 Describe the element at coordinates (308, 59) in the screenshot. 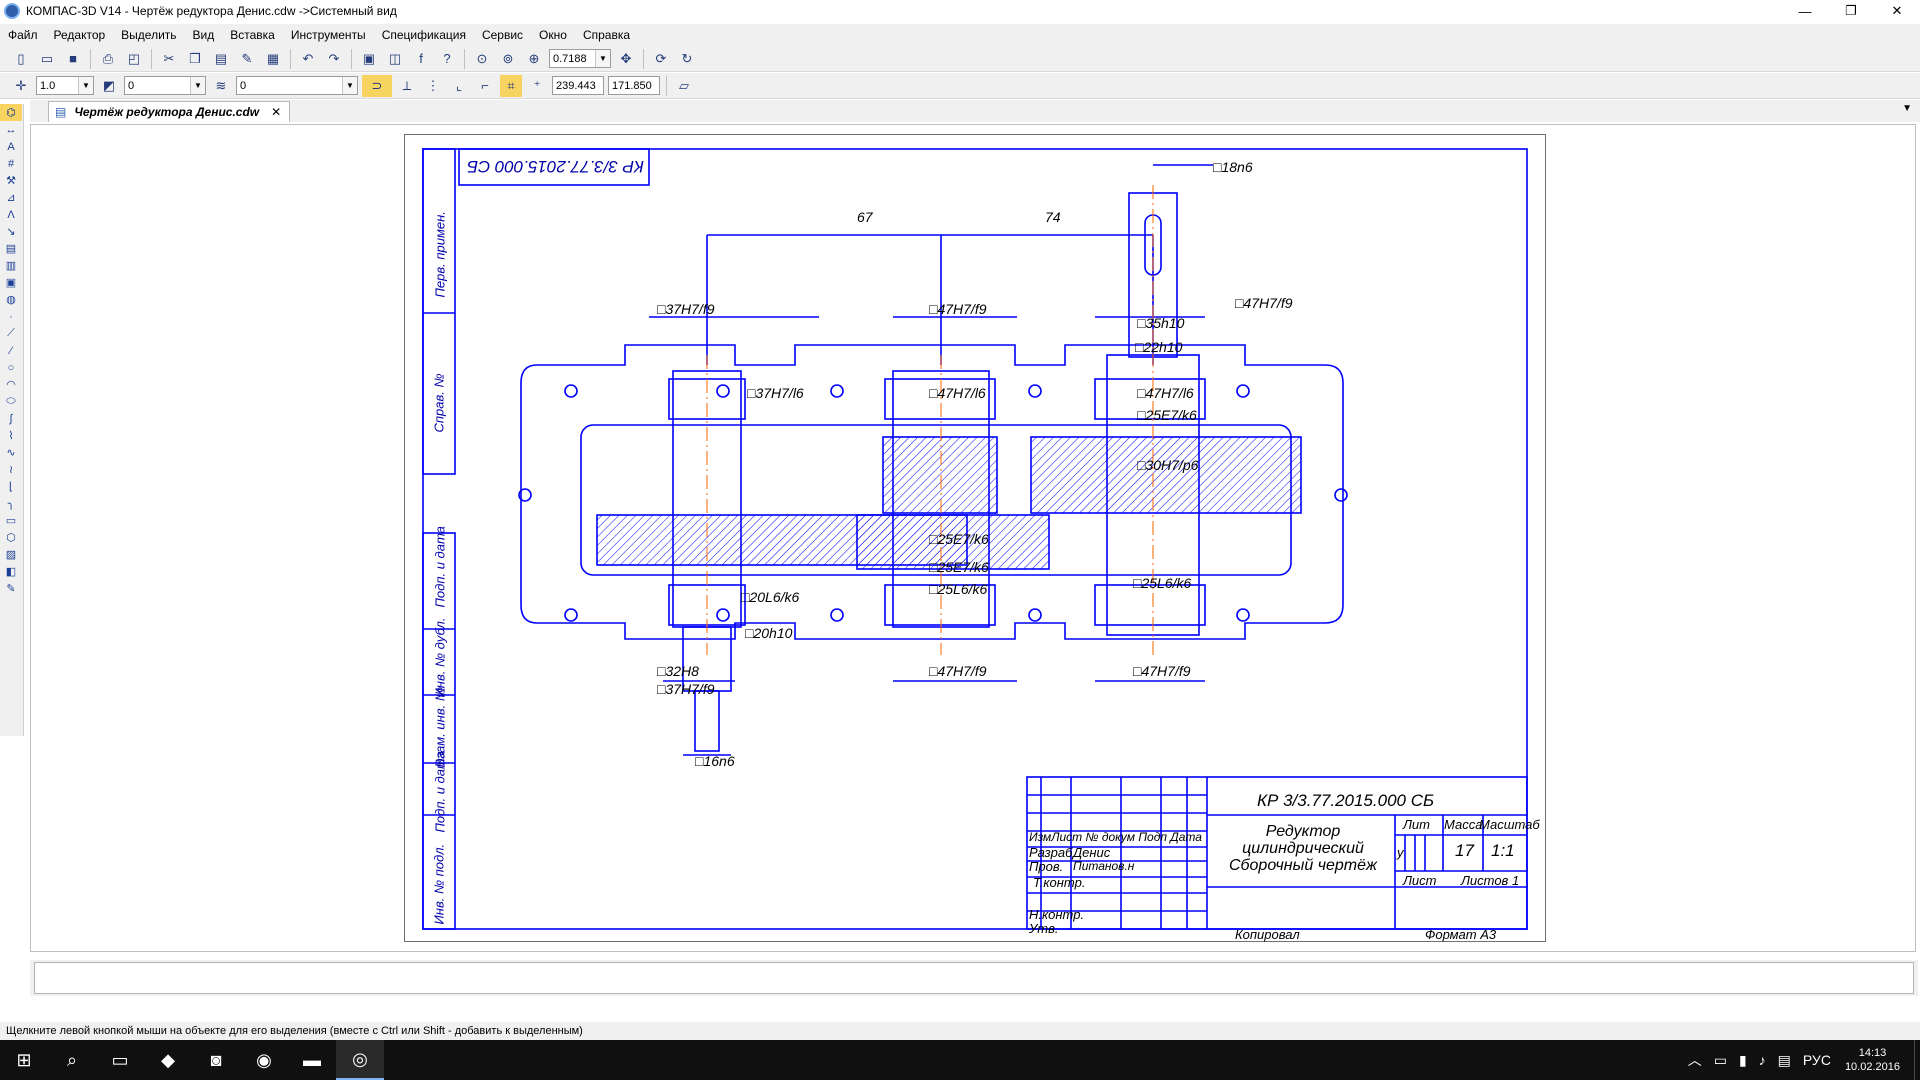

I see `undo-icon: ↶` at that location.